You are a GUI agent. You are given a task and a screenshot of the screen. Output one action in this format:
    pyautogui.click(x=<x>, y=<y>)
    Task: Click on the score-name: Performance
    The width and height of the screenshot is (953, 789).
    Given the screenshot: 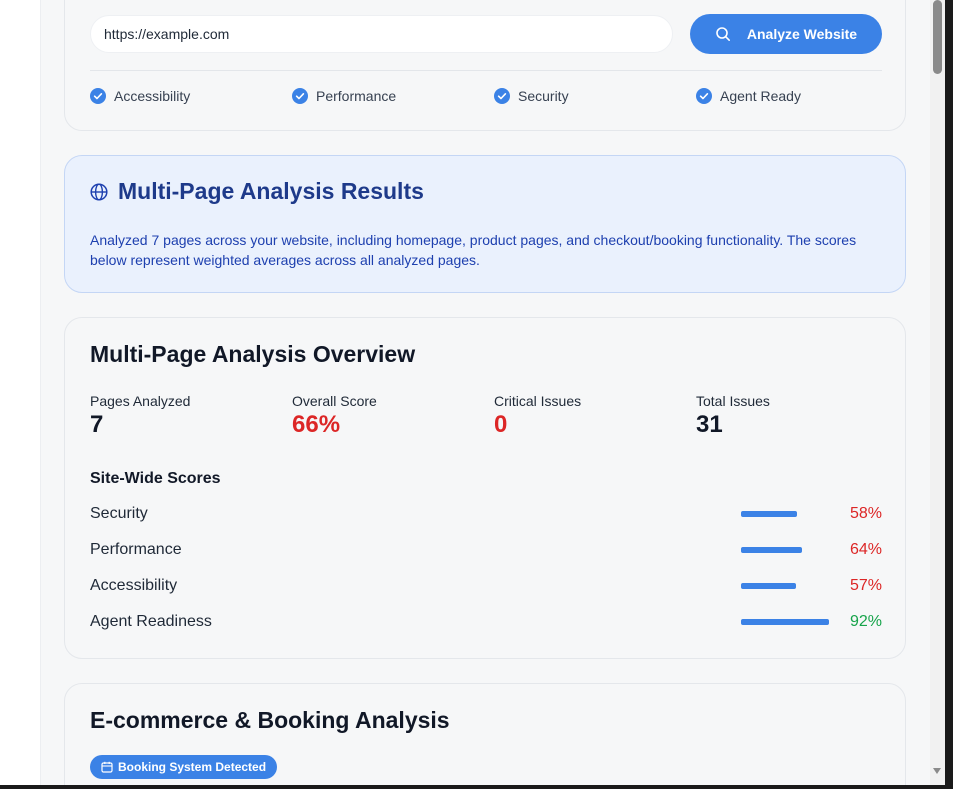 What is the action you would take?
    pyautogui.click(x=136, y=549)
    